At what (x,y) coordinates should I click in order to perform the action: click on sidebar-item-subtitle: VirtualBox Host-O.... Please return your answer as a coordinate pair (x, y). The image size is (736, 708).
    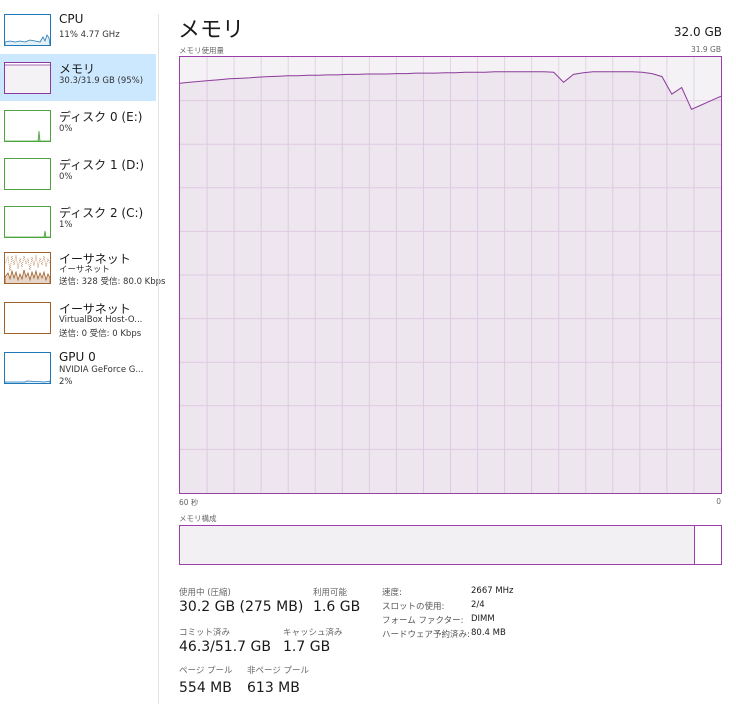
    Looking at the image, I should click on (101, 320).